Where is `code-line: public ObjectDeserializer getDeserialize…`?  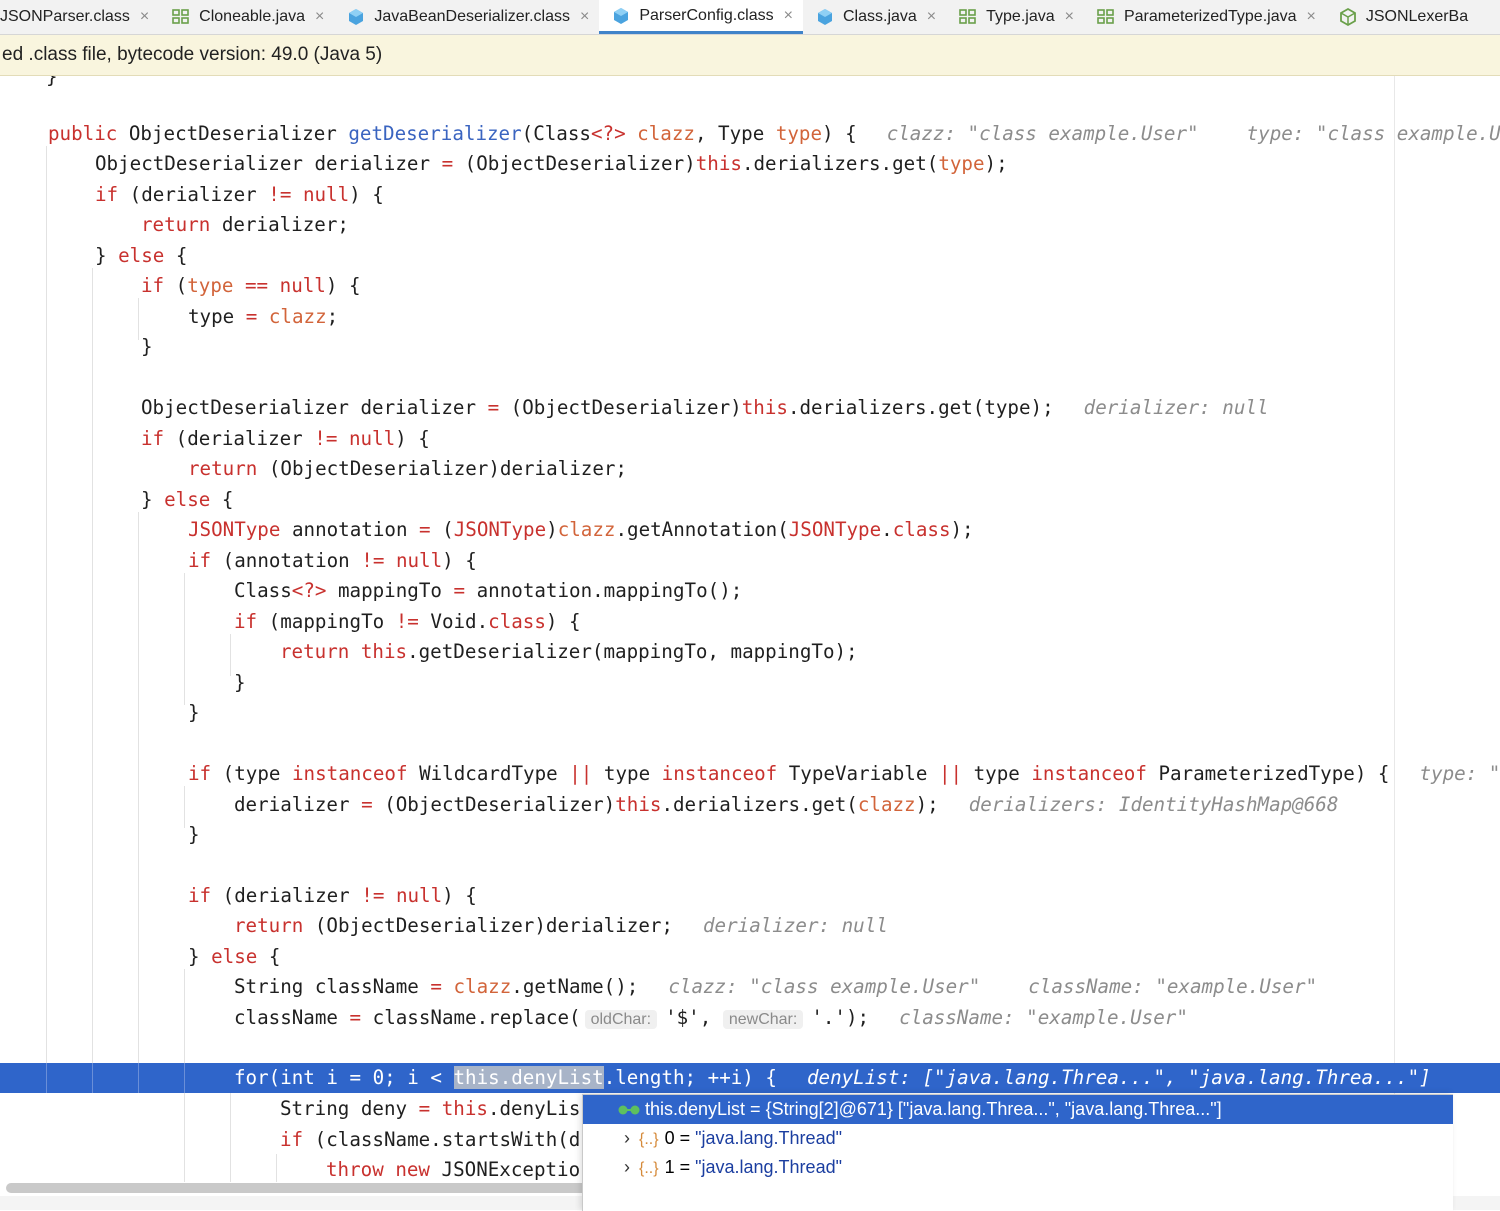 code-line: public ObjectDeserializer getDeserialize… is located at coordinates (774, 133).